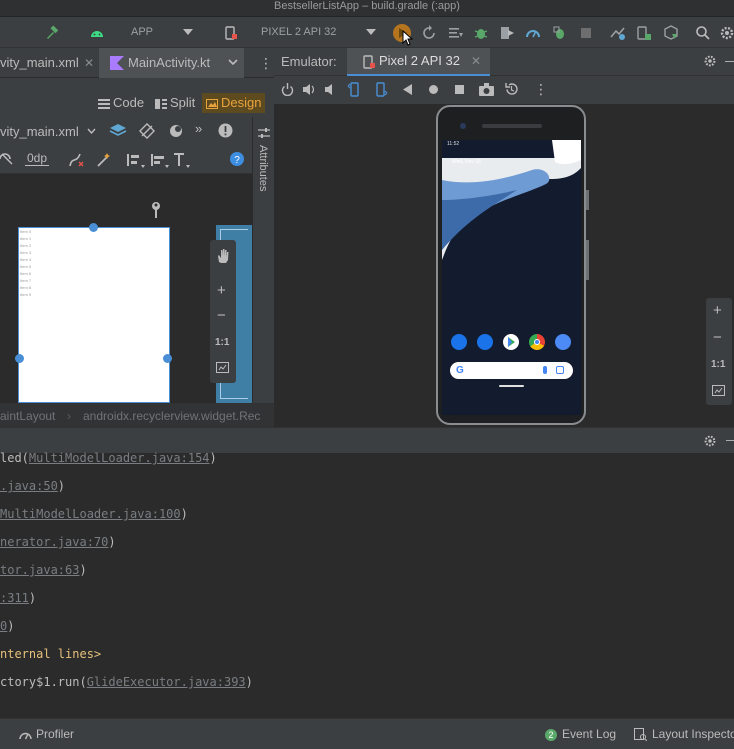 Image resolution: width=734 pixels, height=749 pixels. Describe the element at coordinates (166, 682) in the screenshot. I see `console-source-link: GlideExecutor.java:393` at that location.